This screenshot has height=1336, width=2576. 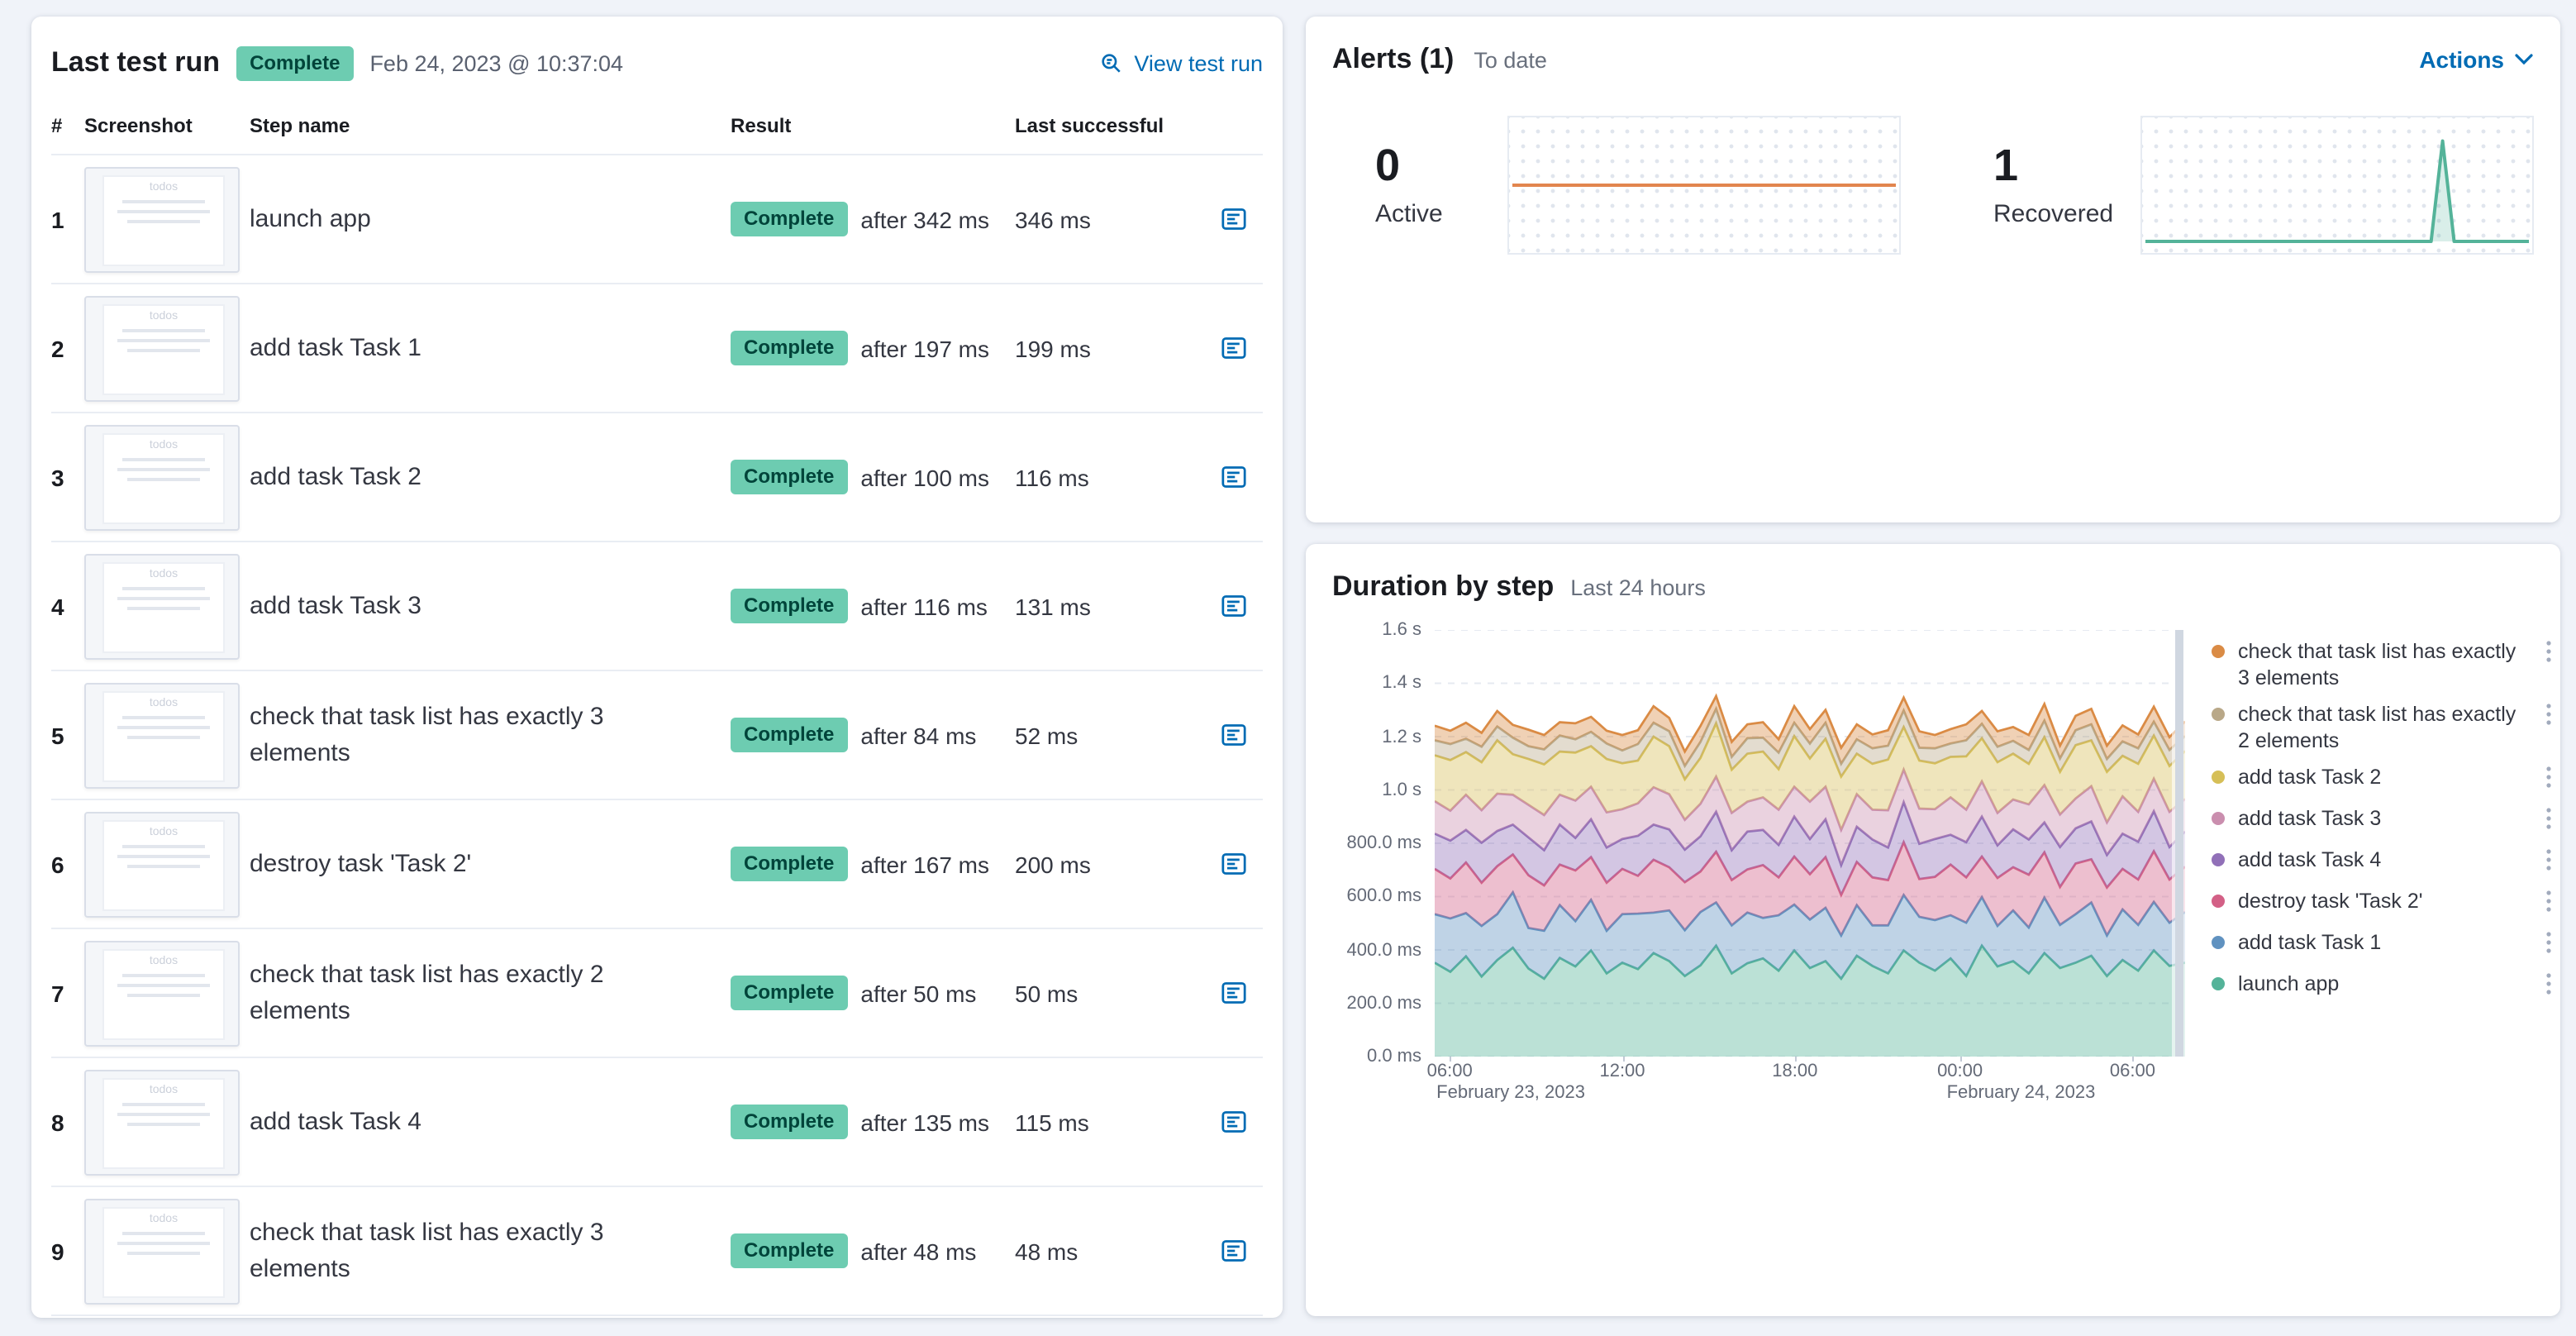 I want to click on legend-item: launch app, so click(x=2384, y=986).